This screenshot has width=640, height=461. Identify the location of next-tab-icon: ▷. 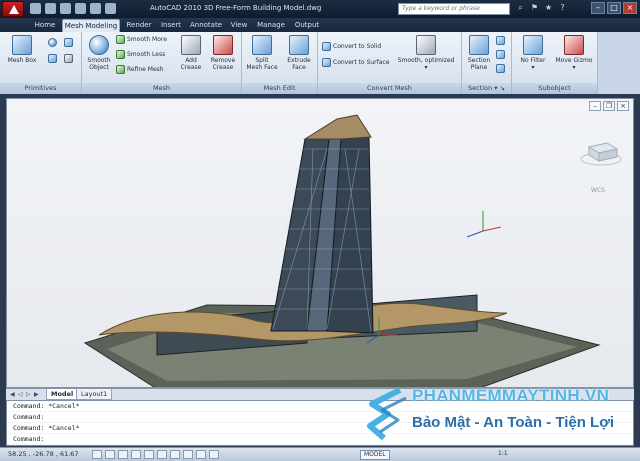
(29, 394).